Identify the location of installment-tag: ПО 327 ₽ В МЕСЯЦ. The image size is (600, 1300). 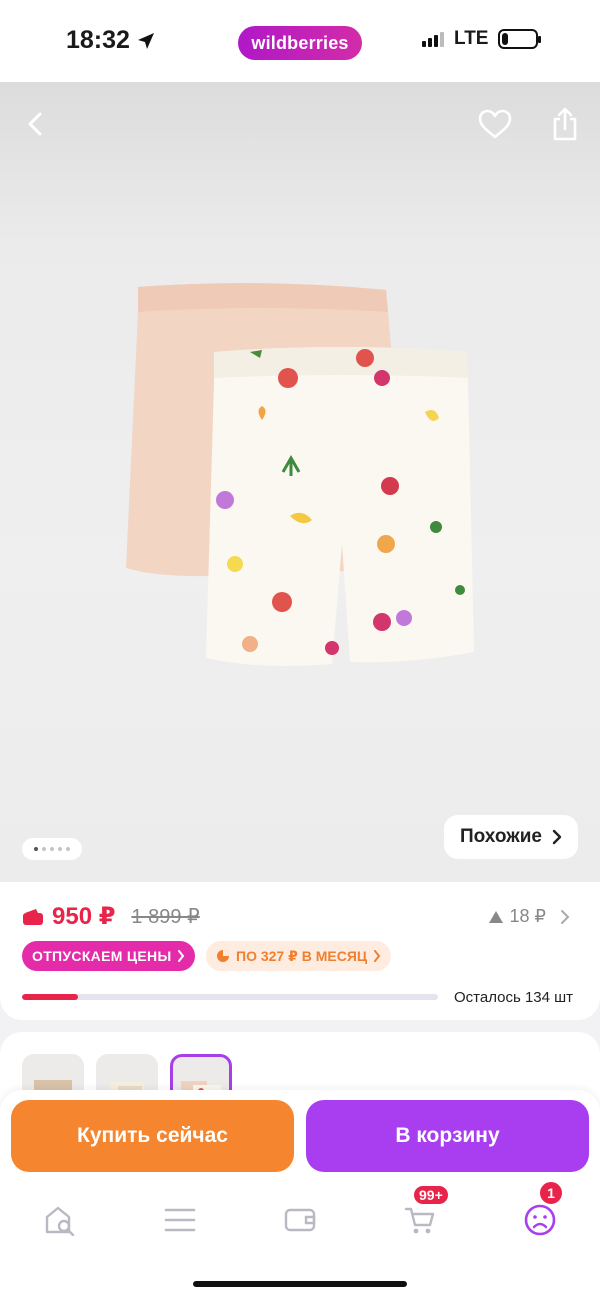
(299, 956).